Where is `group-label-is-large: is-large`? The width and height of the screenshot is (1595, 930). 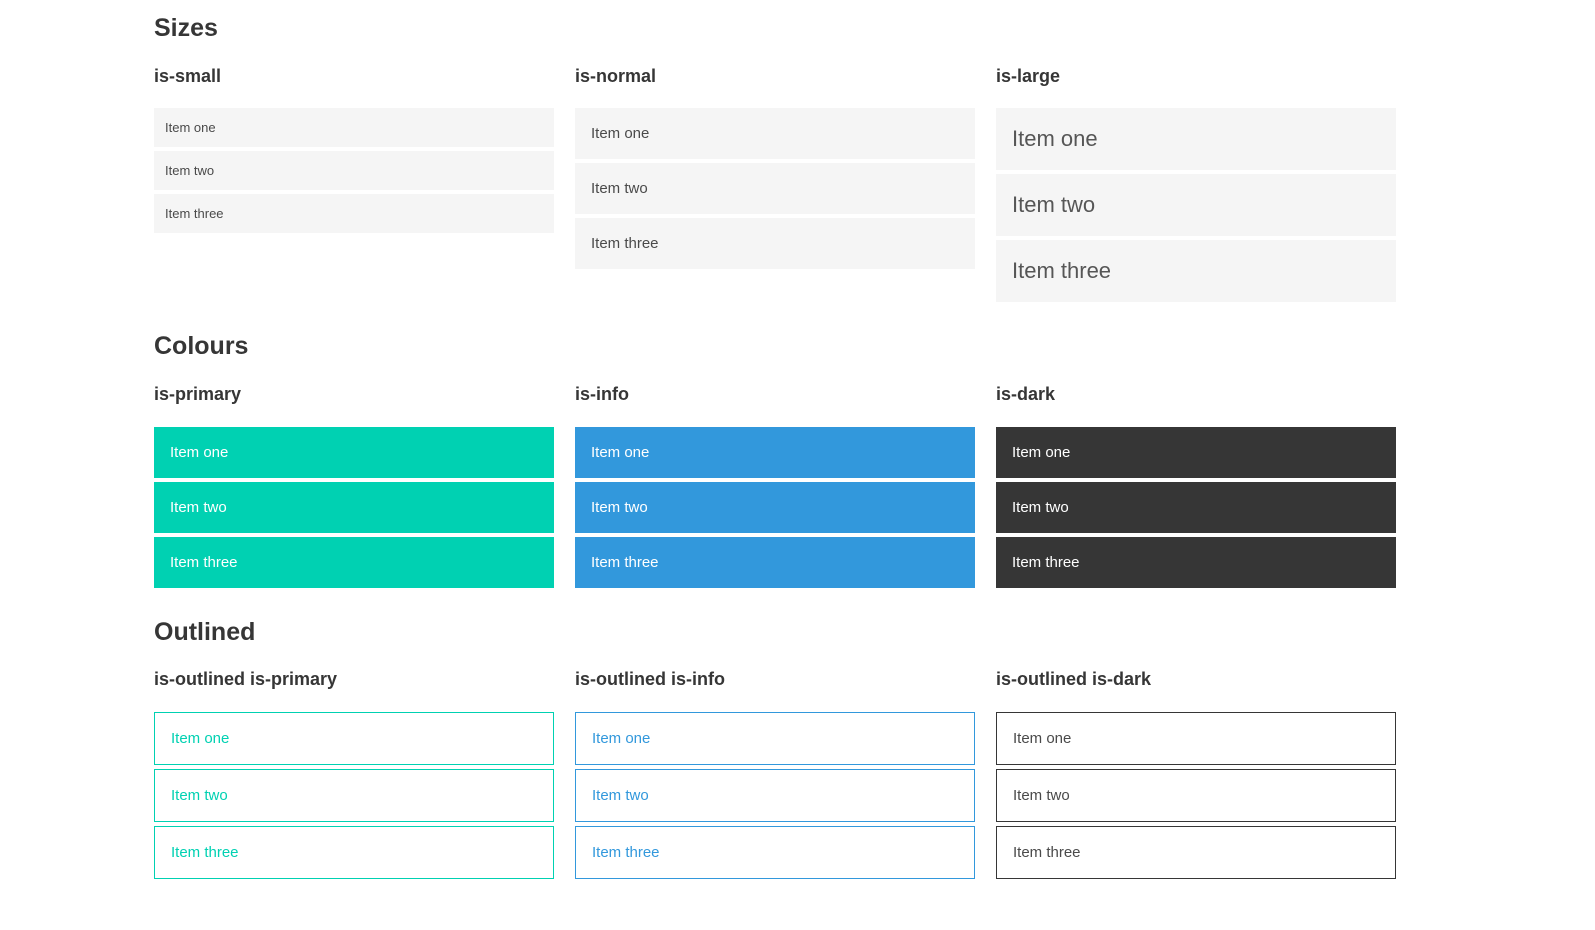
group-label-is-large: is-large is located at coordinates (1028, 75).